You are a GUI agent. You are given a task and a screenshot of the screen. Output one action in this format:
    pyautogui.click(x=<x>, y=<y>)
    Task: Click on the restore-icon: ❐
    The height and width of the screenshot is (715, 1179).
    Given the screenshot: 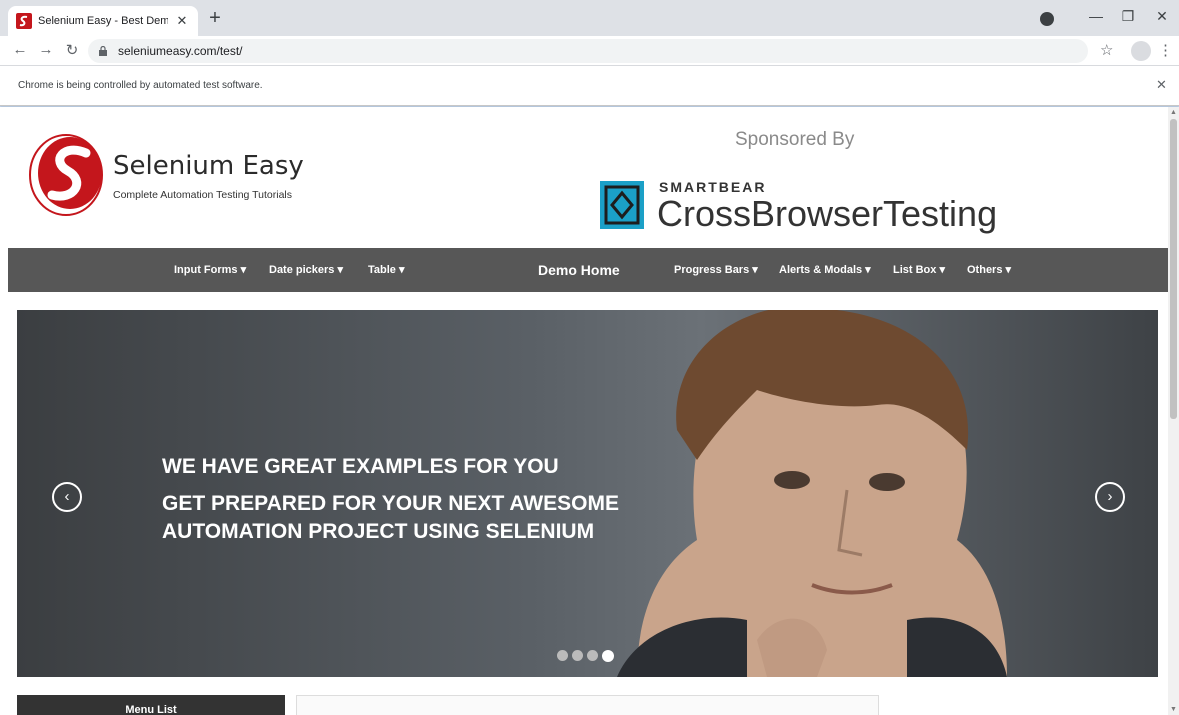 What is the action you would take?
    pyautogui.click(x=1128, y=16)
    